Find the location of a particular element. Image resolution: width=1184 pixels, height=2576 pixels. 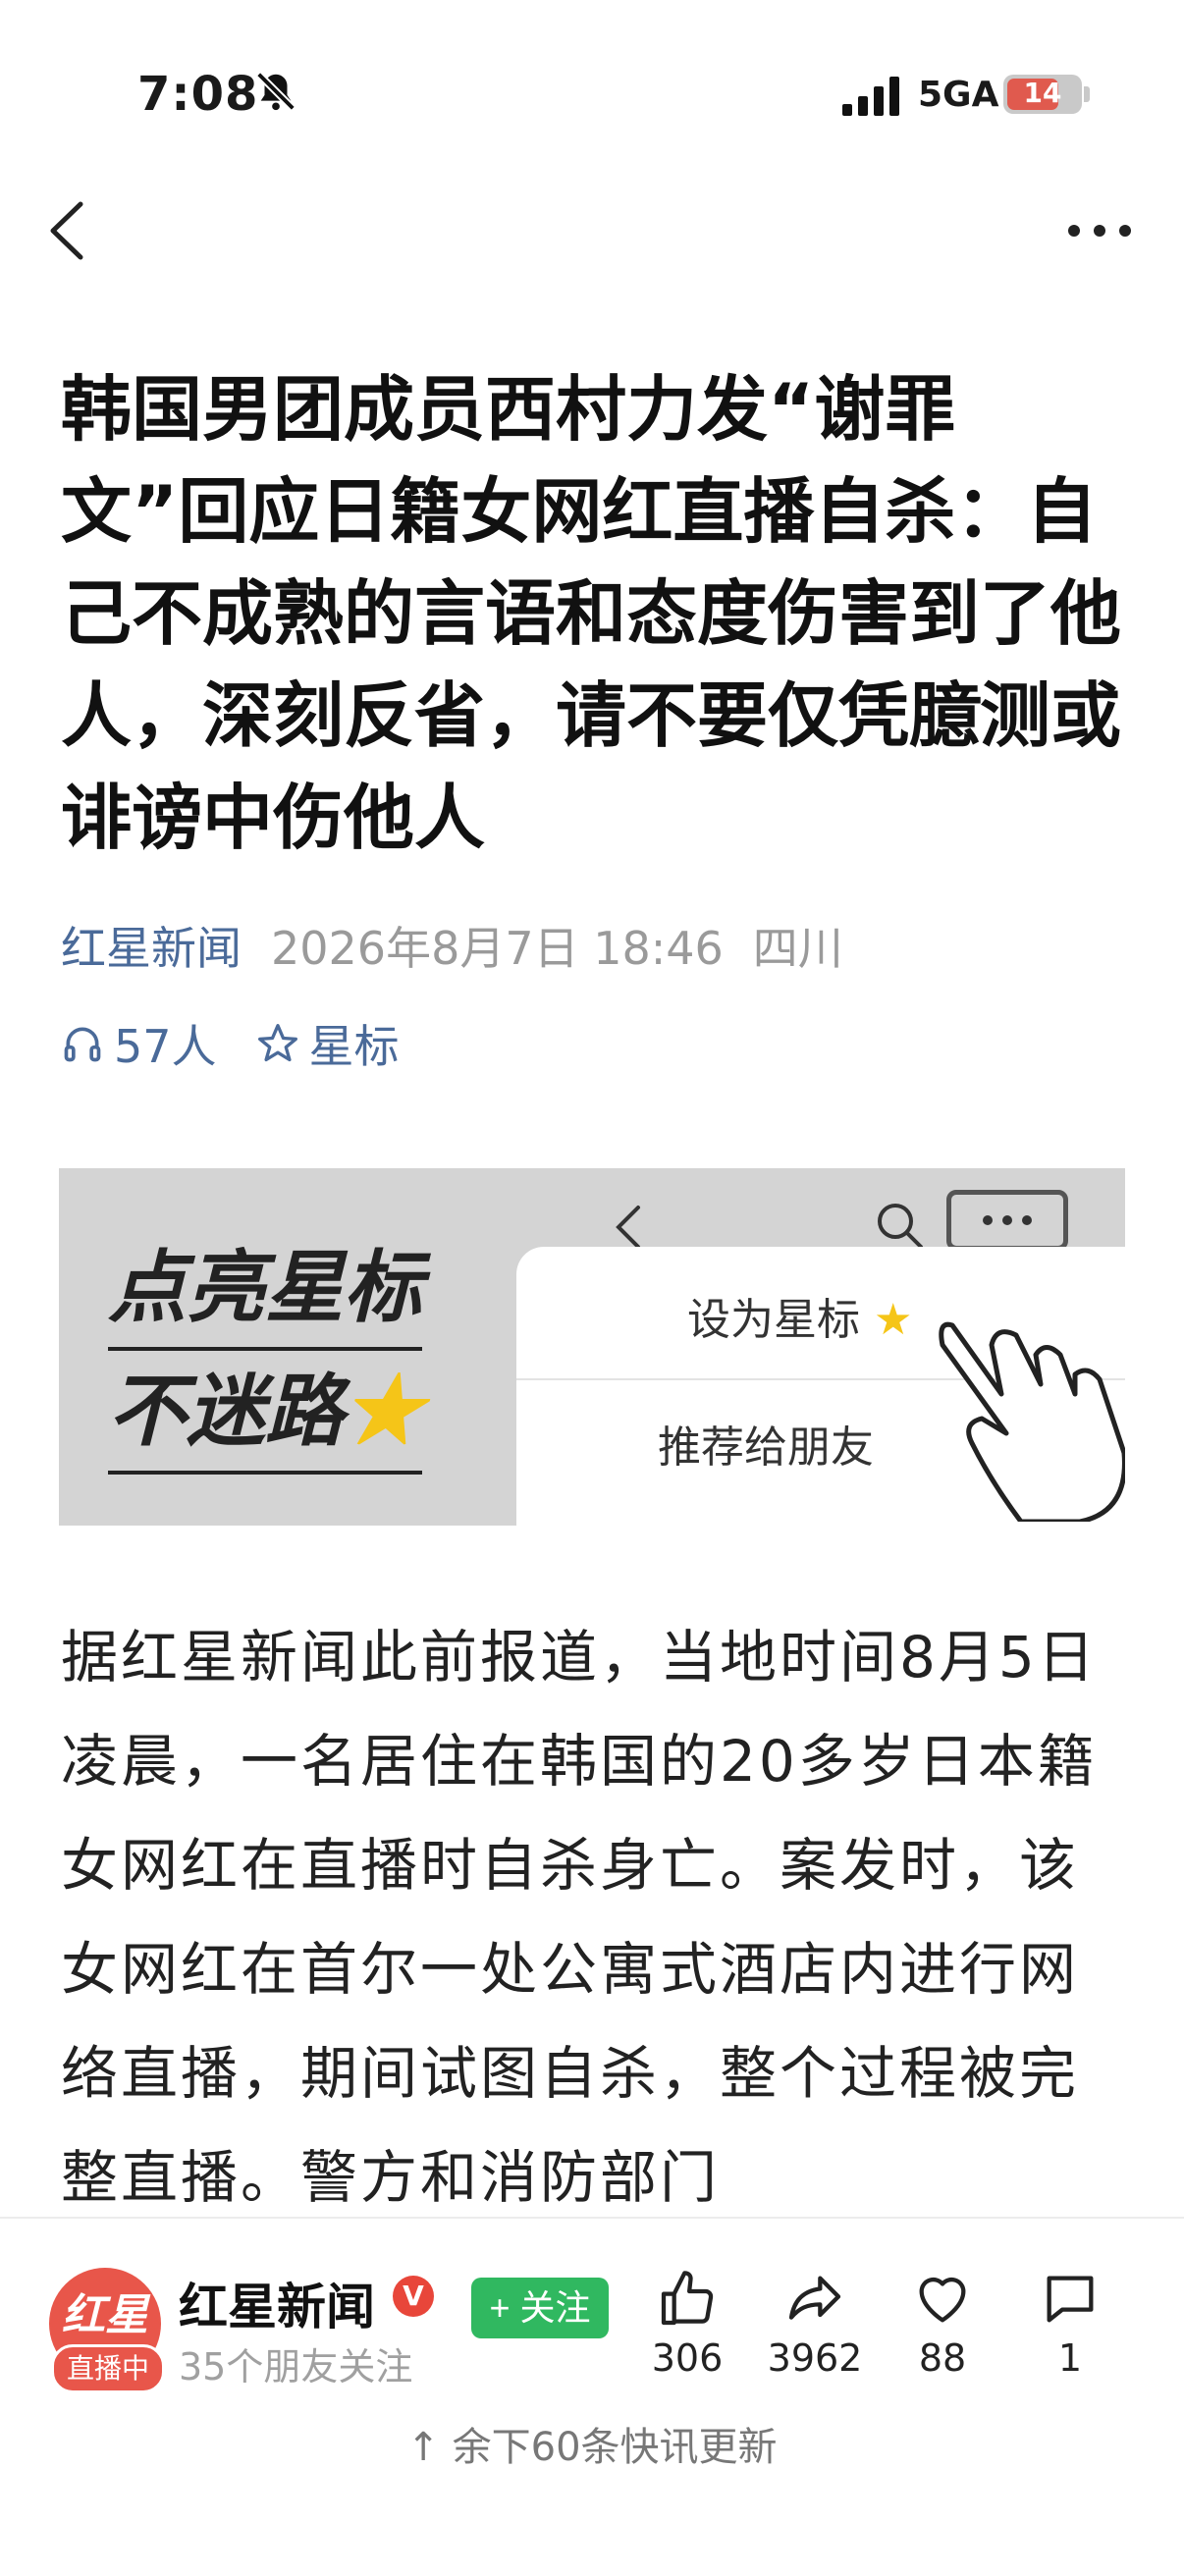

more-icon is located at coordinates (1099, 230).